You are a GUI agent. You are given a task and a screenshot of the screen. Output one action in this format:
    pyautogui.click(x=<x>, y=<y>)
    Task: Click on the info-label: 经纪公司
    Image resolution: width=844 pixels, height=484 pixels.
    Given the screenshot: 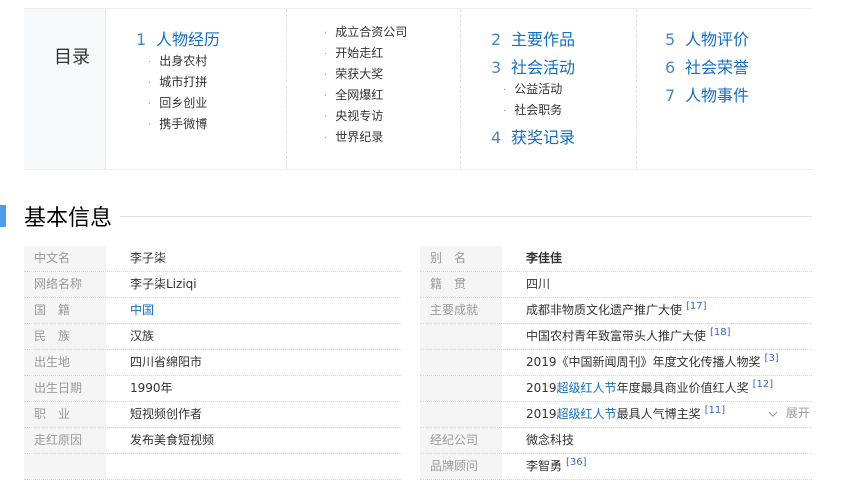 What is the action you would take?
    pyautogui.click(x=461, y=440)
    